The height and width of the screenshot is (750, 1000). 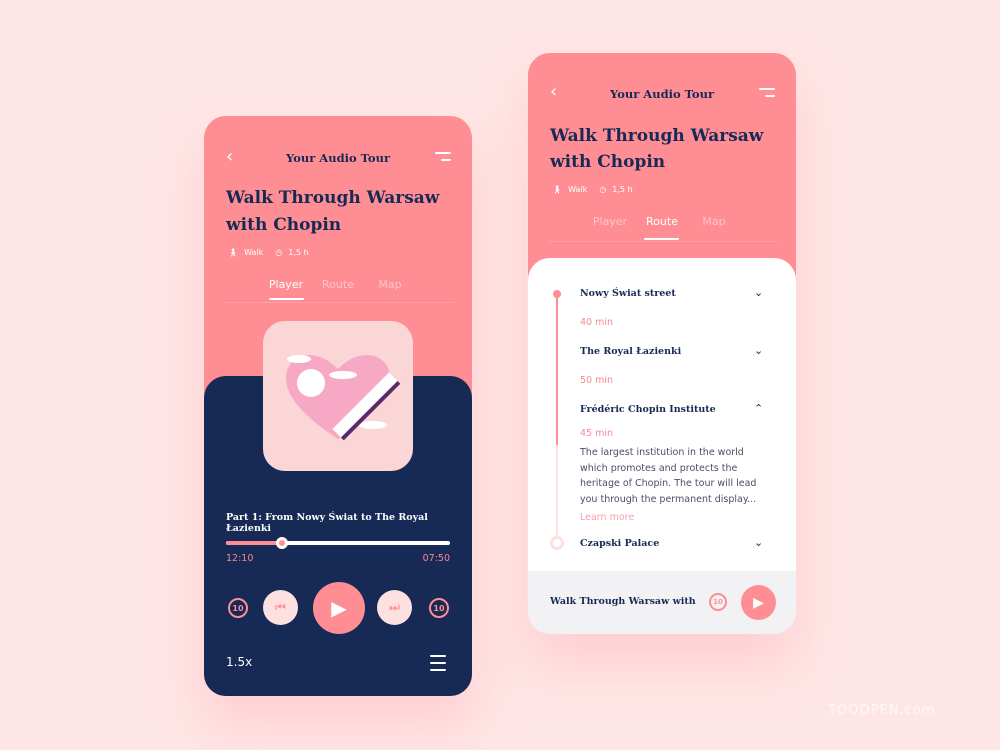 What do you see at coordinates (239, 662) in the screenshot?
I see `speed-button: 1.5x` at bounding box center [239, 662].